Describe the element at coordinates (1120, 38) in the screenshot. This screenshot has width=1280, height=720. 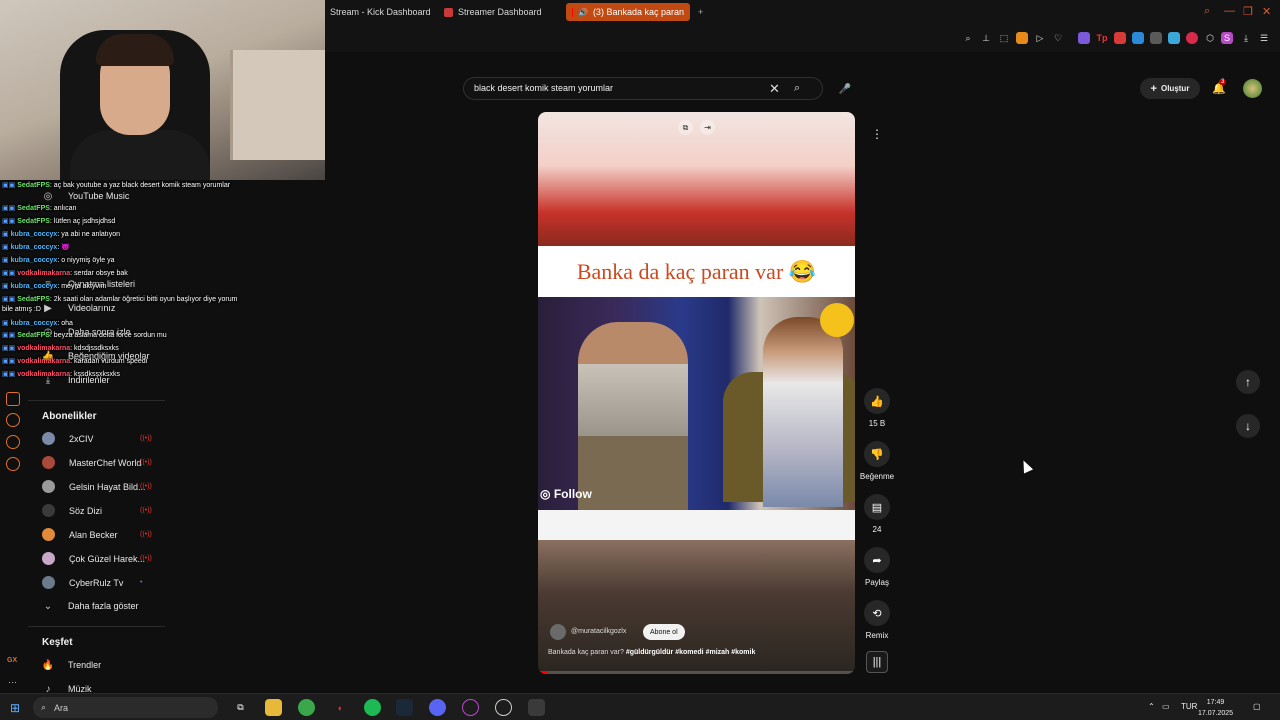
I see `extension-red-icon` at that location.